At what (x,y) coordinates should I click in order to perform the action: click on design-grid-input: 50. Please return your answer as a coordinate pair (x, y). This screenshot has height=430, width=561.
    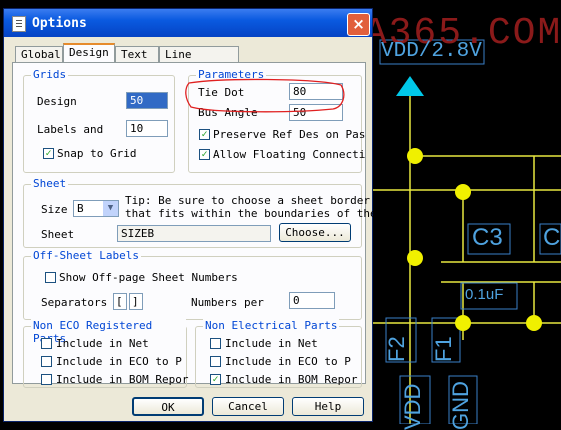
    Looking at the image, I should click on (147, 100).